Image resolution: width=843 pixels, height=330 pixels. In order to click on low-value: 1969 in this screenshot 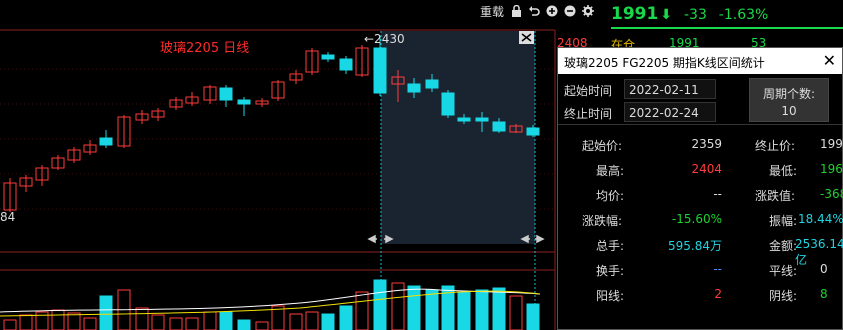, I will do `click(831, 169)`.